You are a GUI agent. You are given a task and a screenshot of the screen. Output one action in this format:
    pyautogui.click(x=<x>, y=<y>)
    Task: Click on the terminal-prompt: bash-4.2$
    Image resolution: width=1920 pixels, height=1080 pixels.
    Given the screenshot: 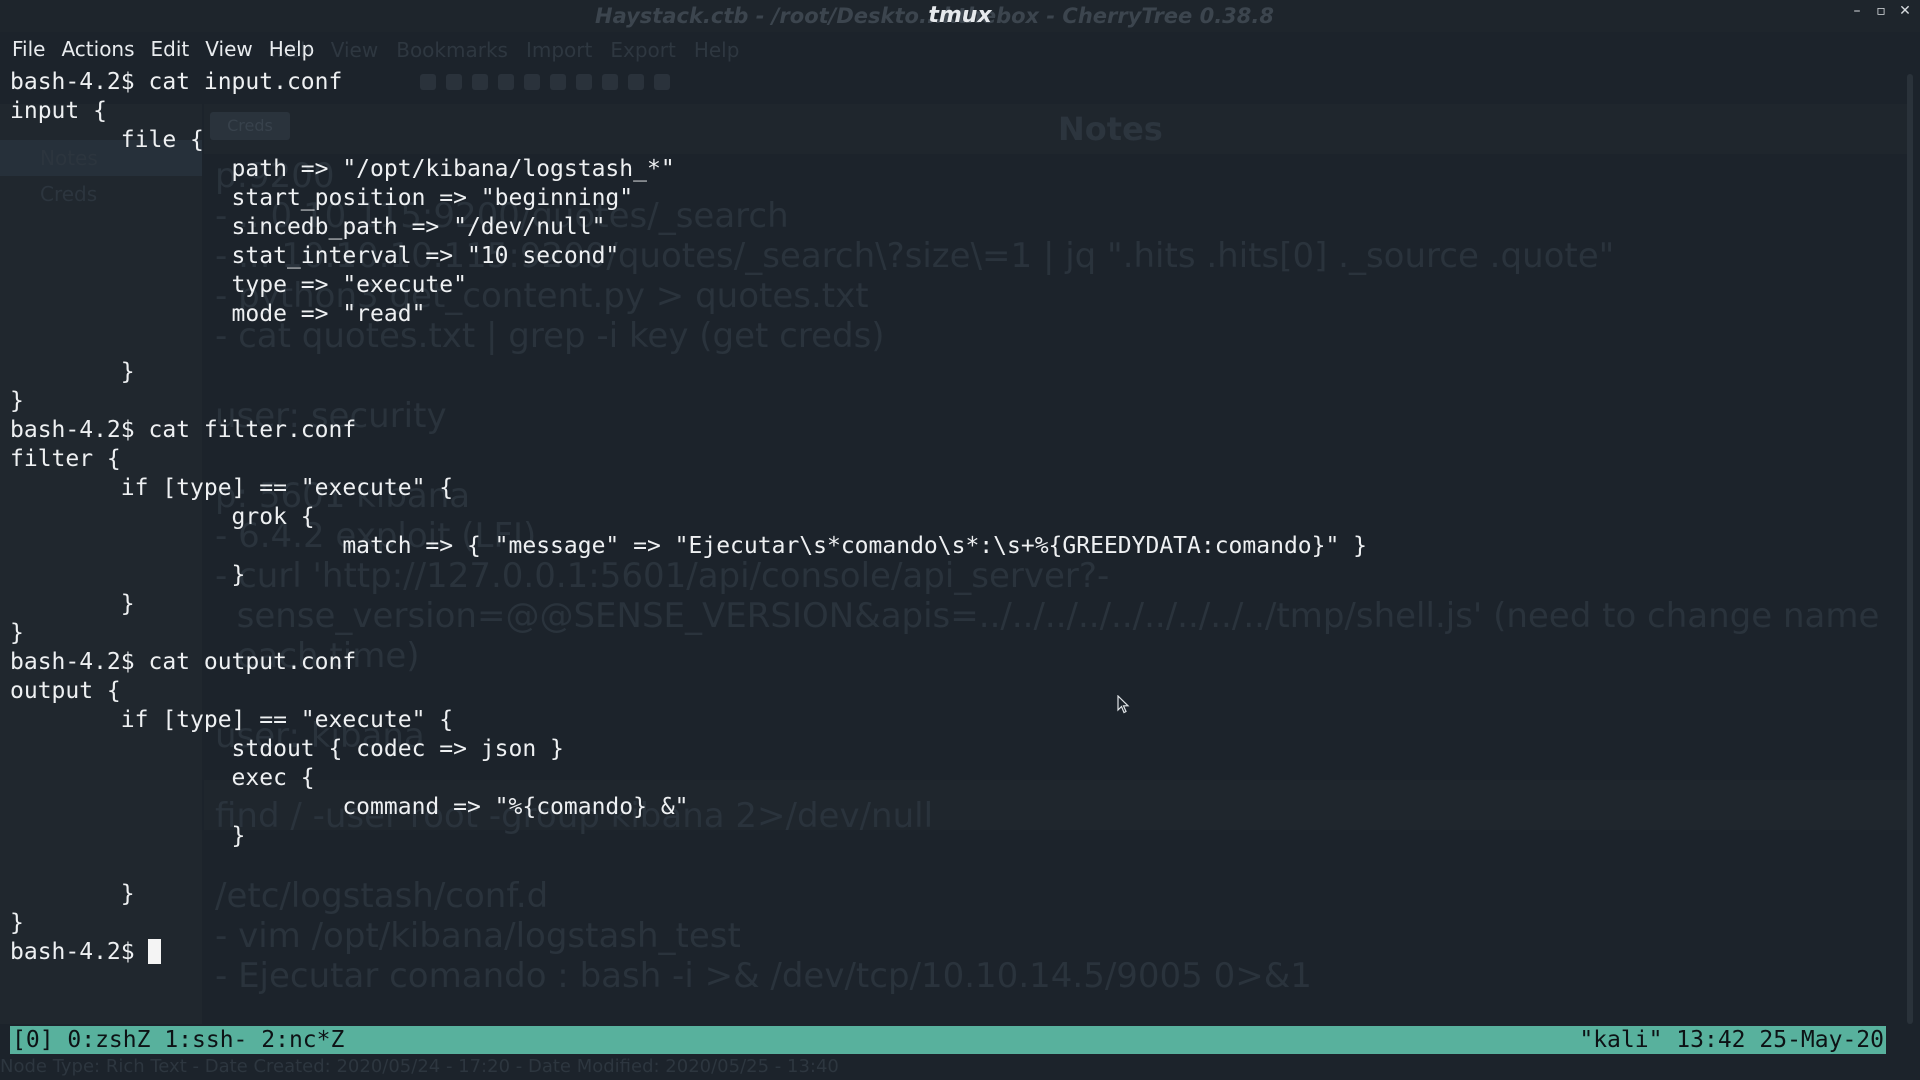 What is the action you would take?
    pyautogui.click(x=79, y=952)
    